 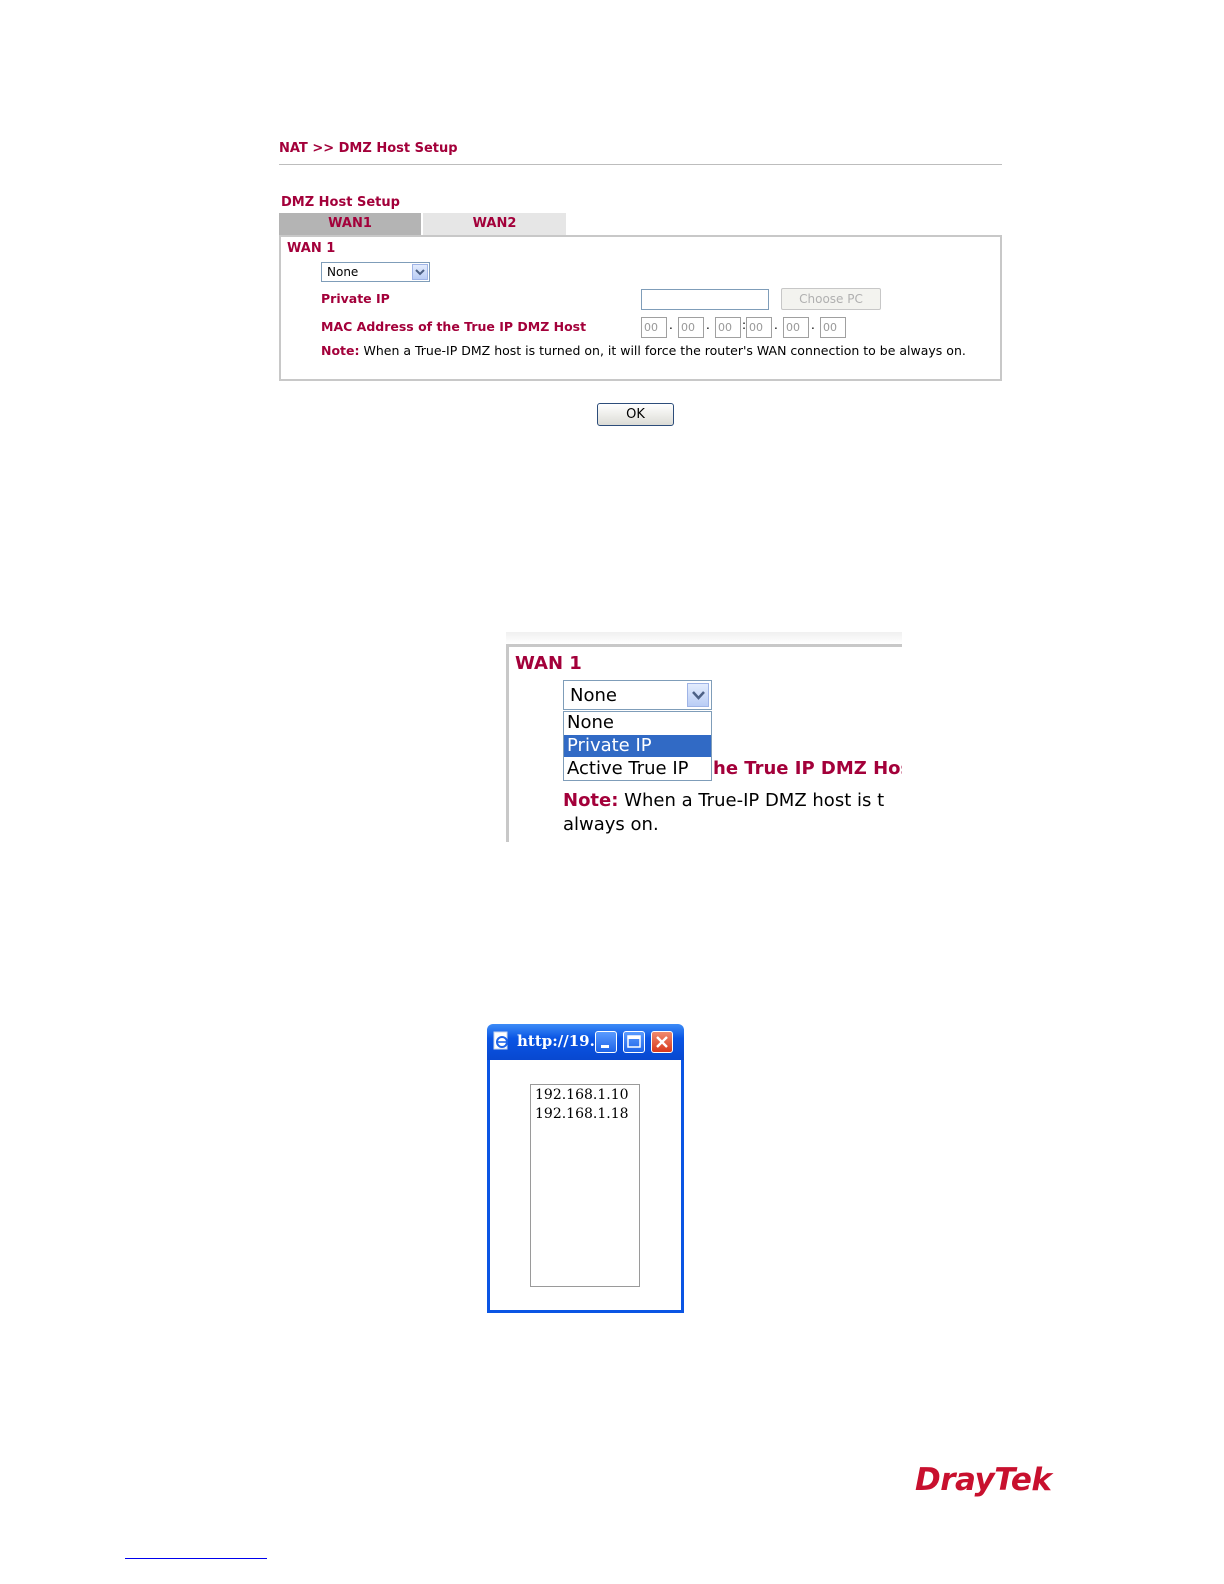 What do you see at coordinates (640, 164) in the screenshot?
I see `title-divider` at bounding box center [640, 164].